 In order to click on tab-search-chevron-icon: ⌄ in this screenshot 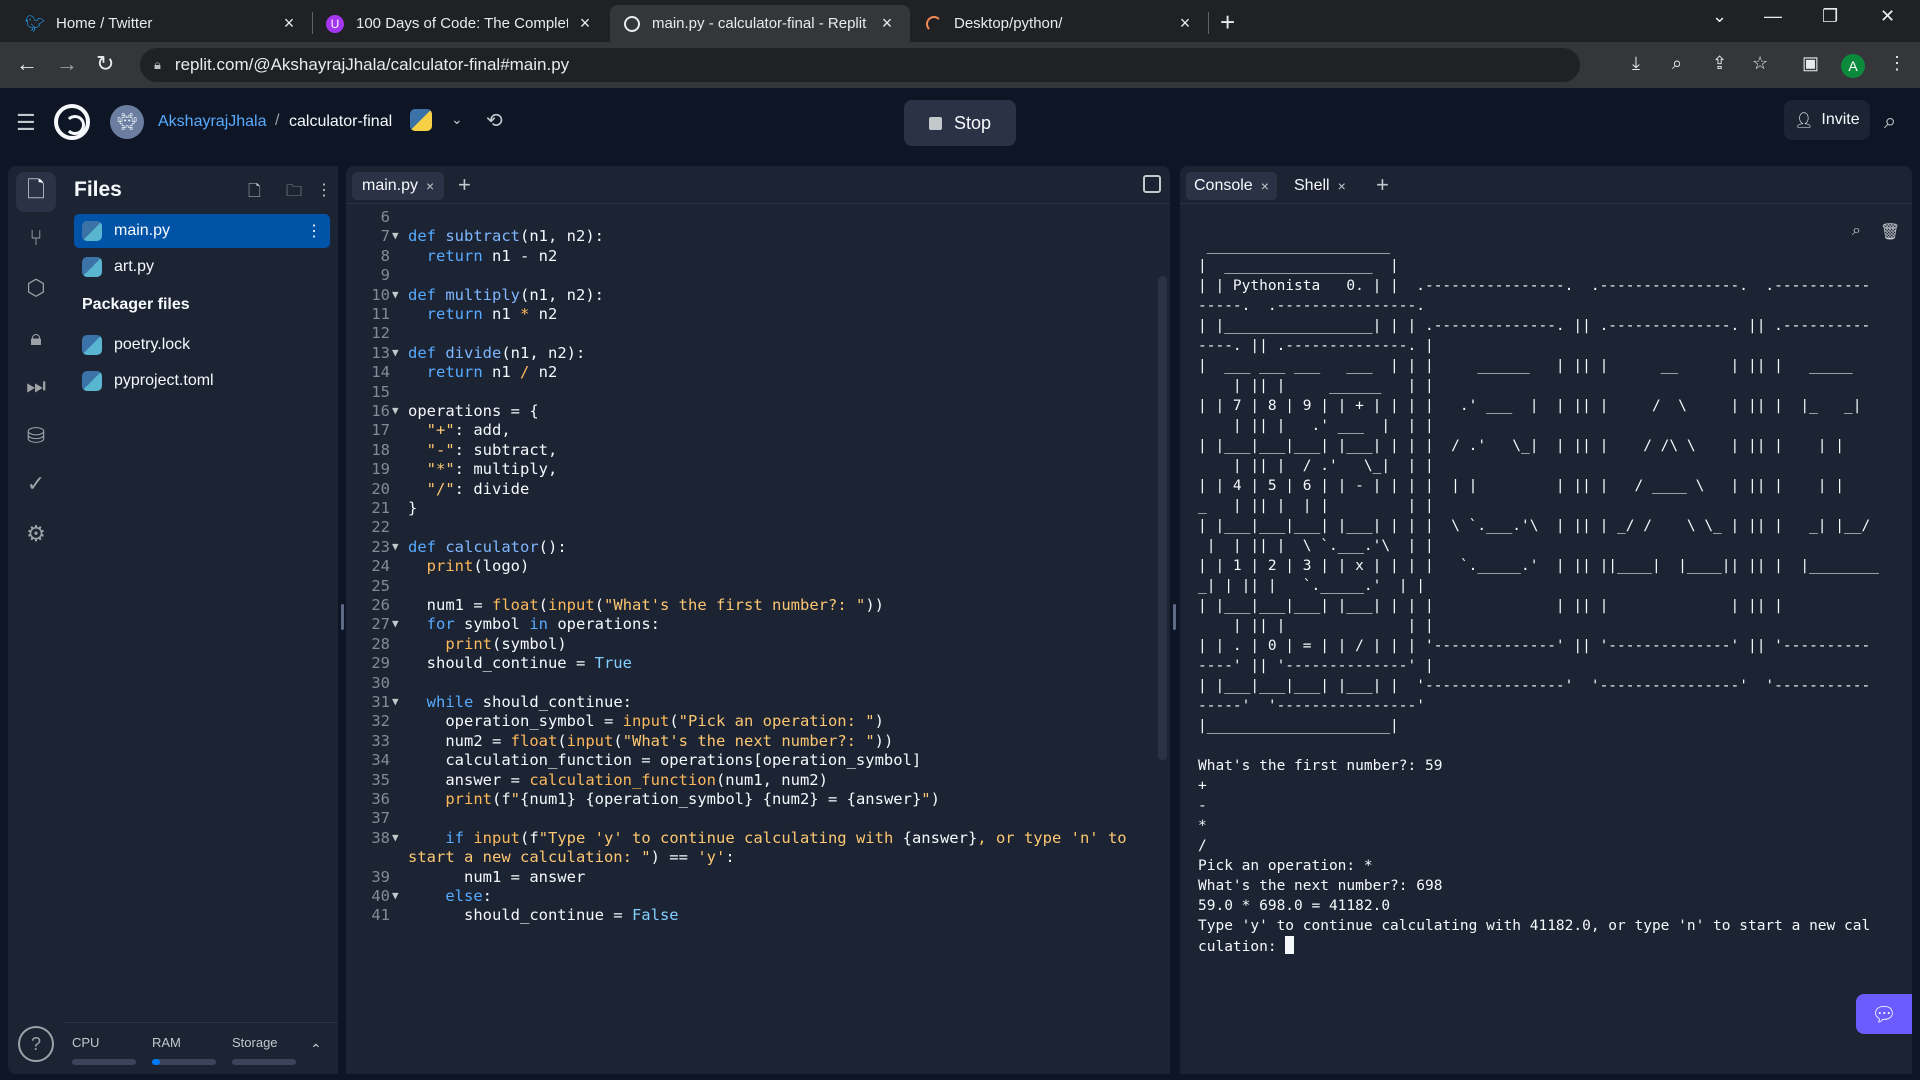, I will do `click(1719, 16)`.